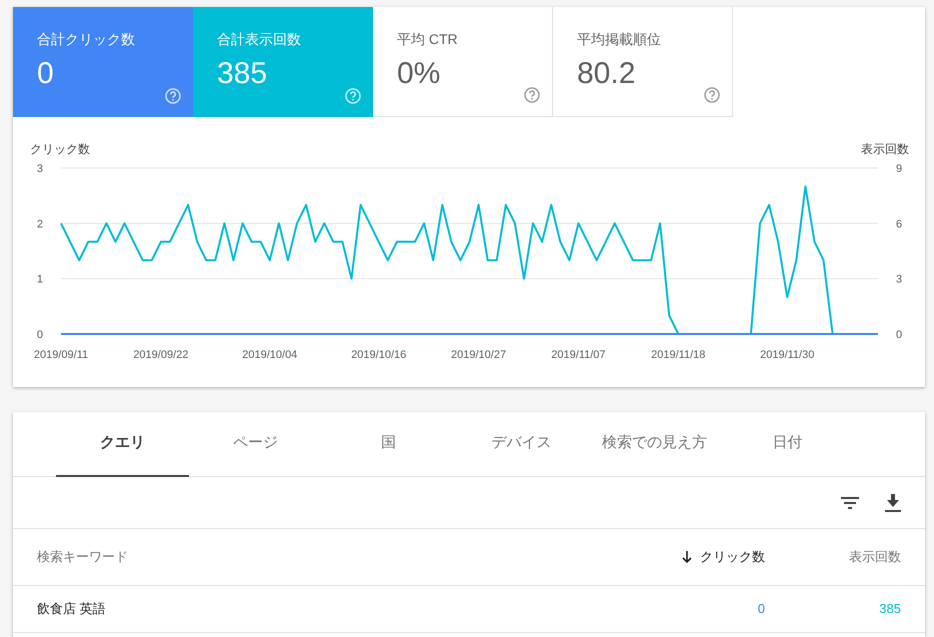 Image resolution: width=934 pixels, height=637 pixels. I want to click on y-tick-label: 2, so click(39, 224).